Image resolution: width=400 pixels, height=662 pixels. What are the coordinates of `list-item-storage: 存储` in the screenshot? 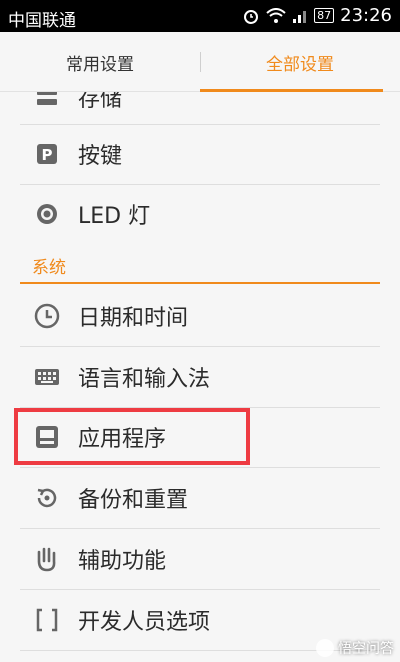 It's located at (200, 108).